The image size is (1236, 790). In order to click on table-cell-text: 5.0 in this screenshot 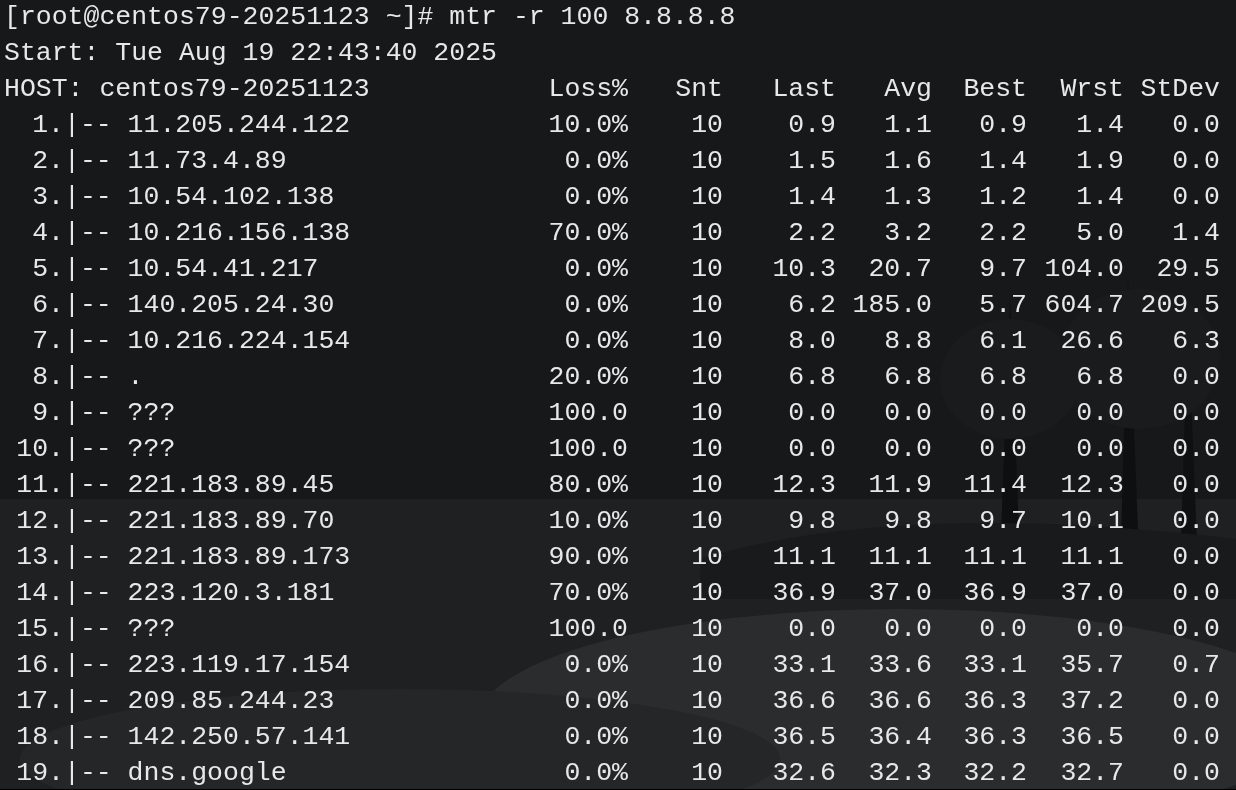, I will do `click(1100, 233)`.